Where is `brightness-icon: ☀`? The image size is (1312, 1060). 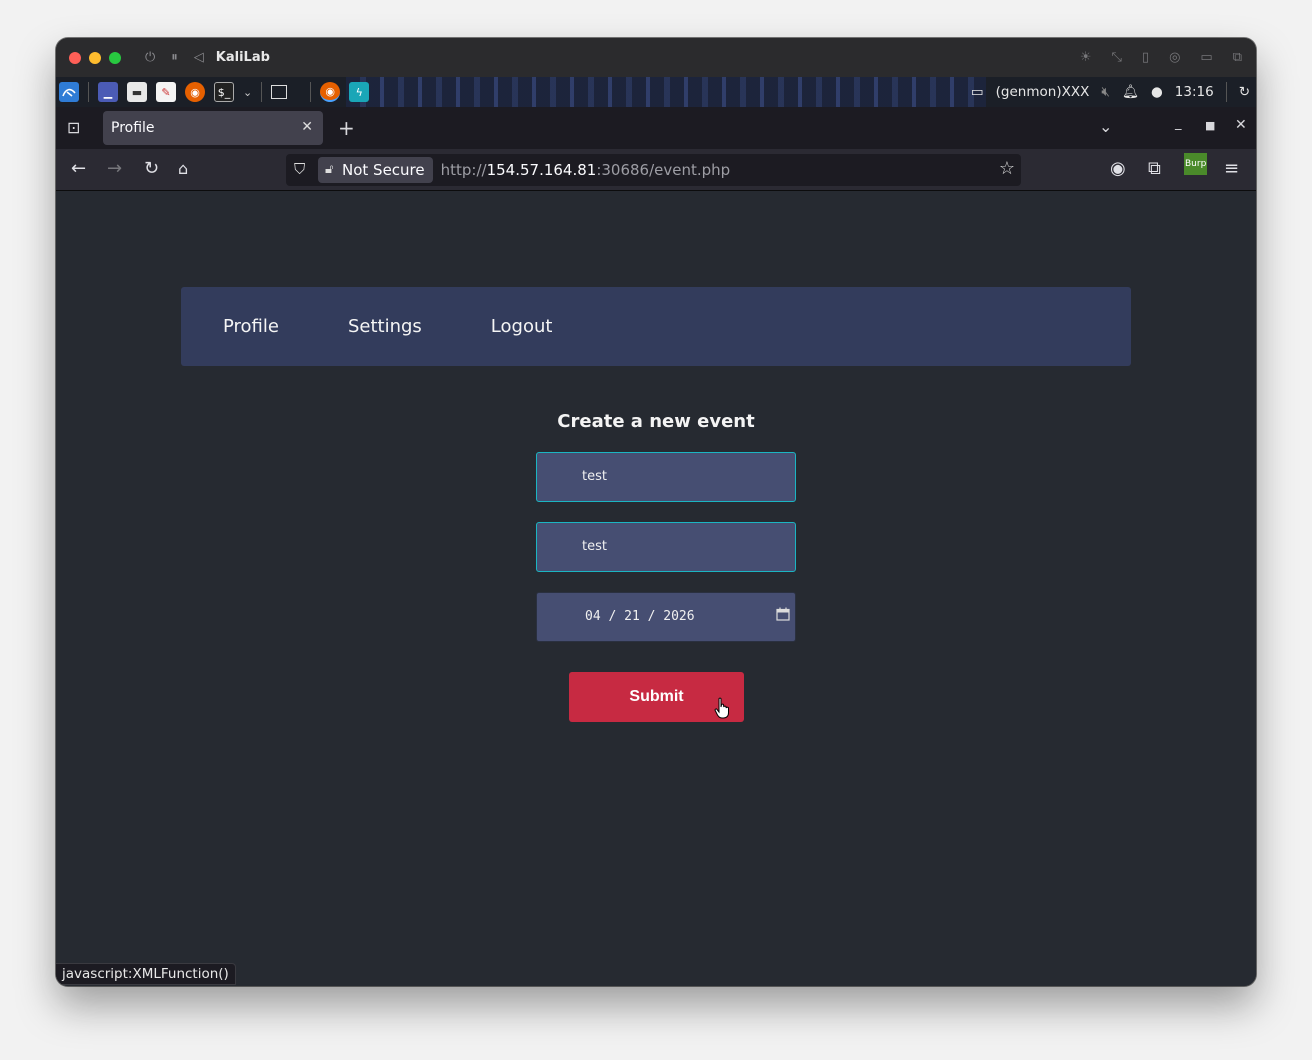 brightness-icon: ☀ is located at coordinates (1086, 57).